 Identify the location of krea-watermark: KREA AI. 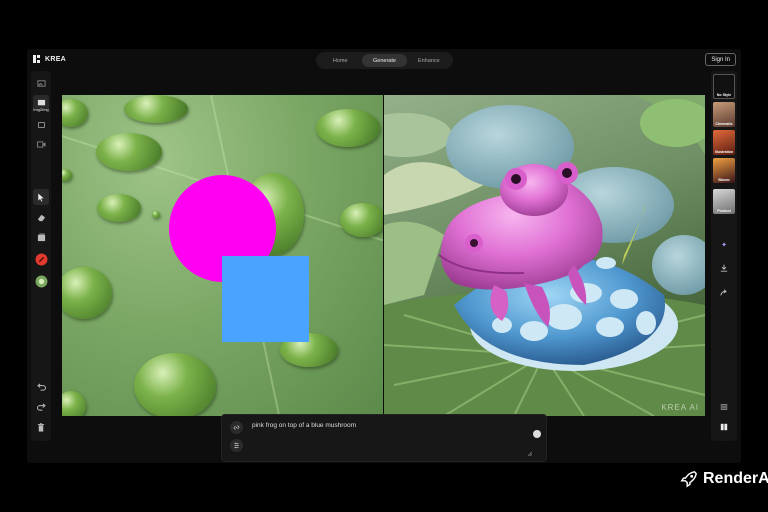
(680, 407).